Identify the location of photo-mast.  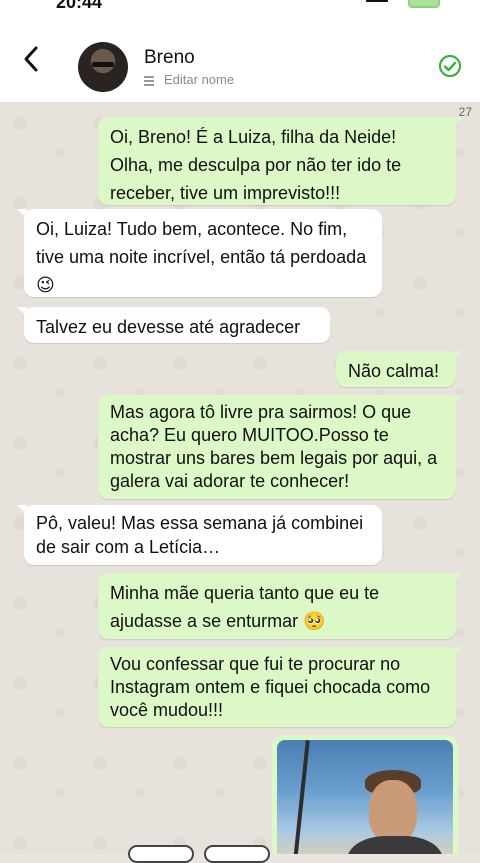
(301, 797).